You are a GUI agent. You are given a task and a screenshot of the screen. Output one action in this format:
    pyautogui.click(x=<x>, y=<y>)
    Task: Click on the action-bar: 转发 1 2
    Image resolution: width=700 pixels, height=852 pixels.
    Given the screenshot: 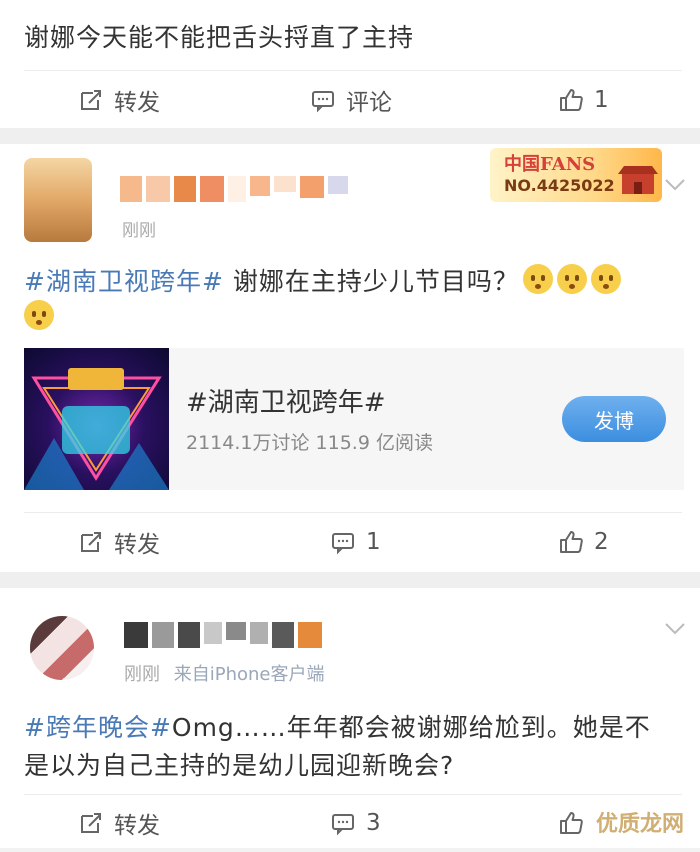 What is the action you would take?
    pyautogui.click(x=350, y=542)
    